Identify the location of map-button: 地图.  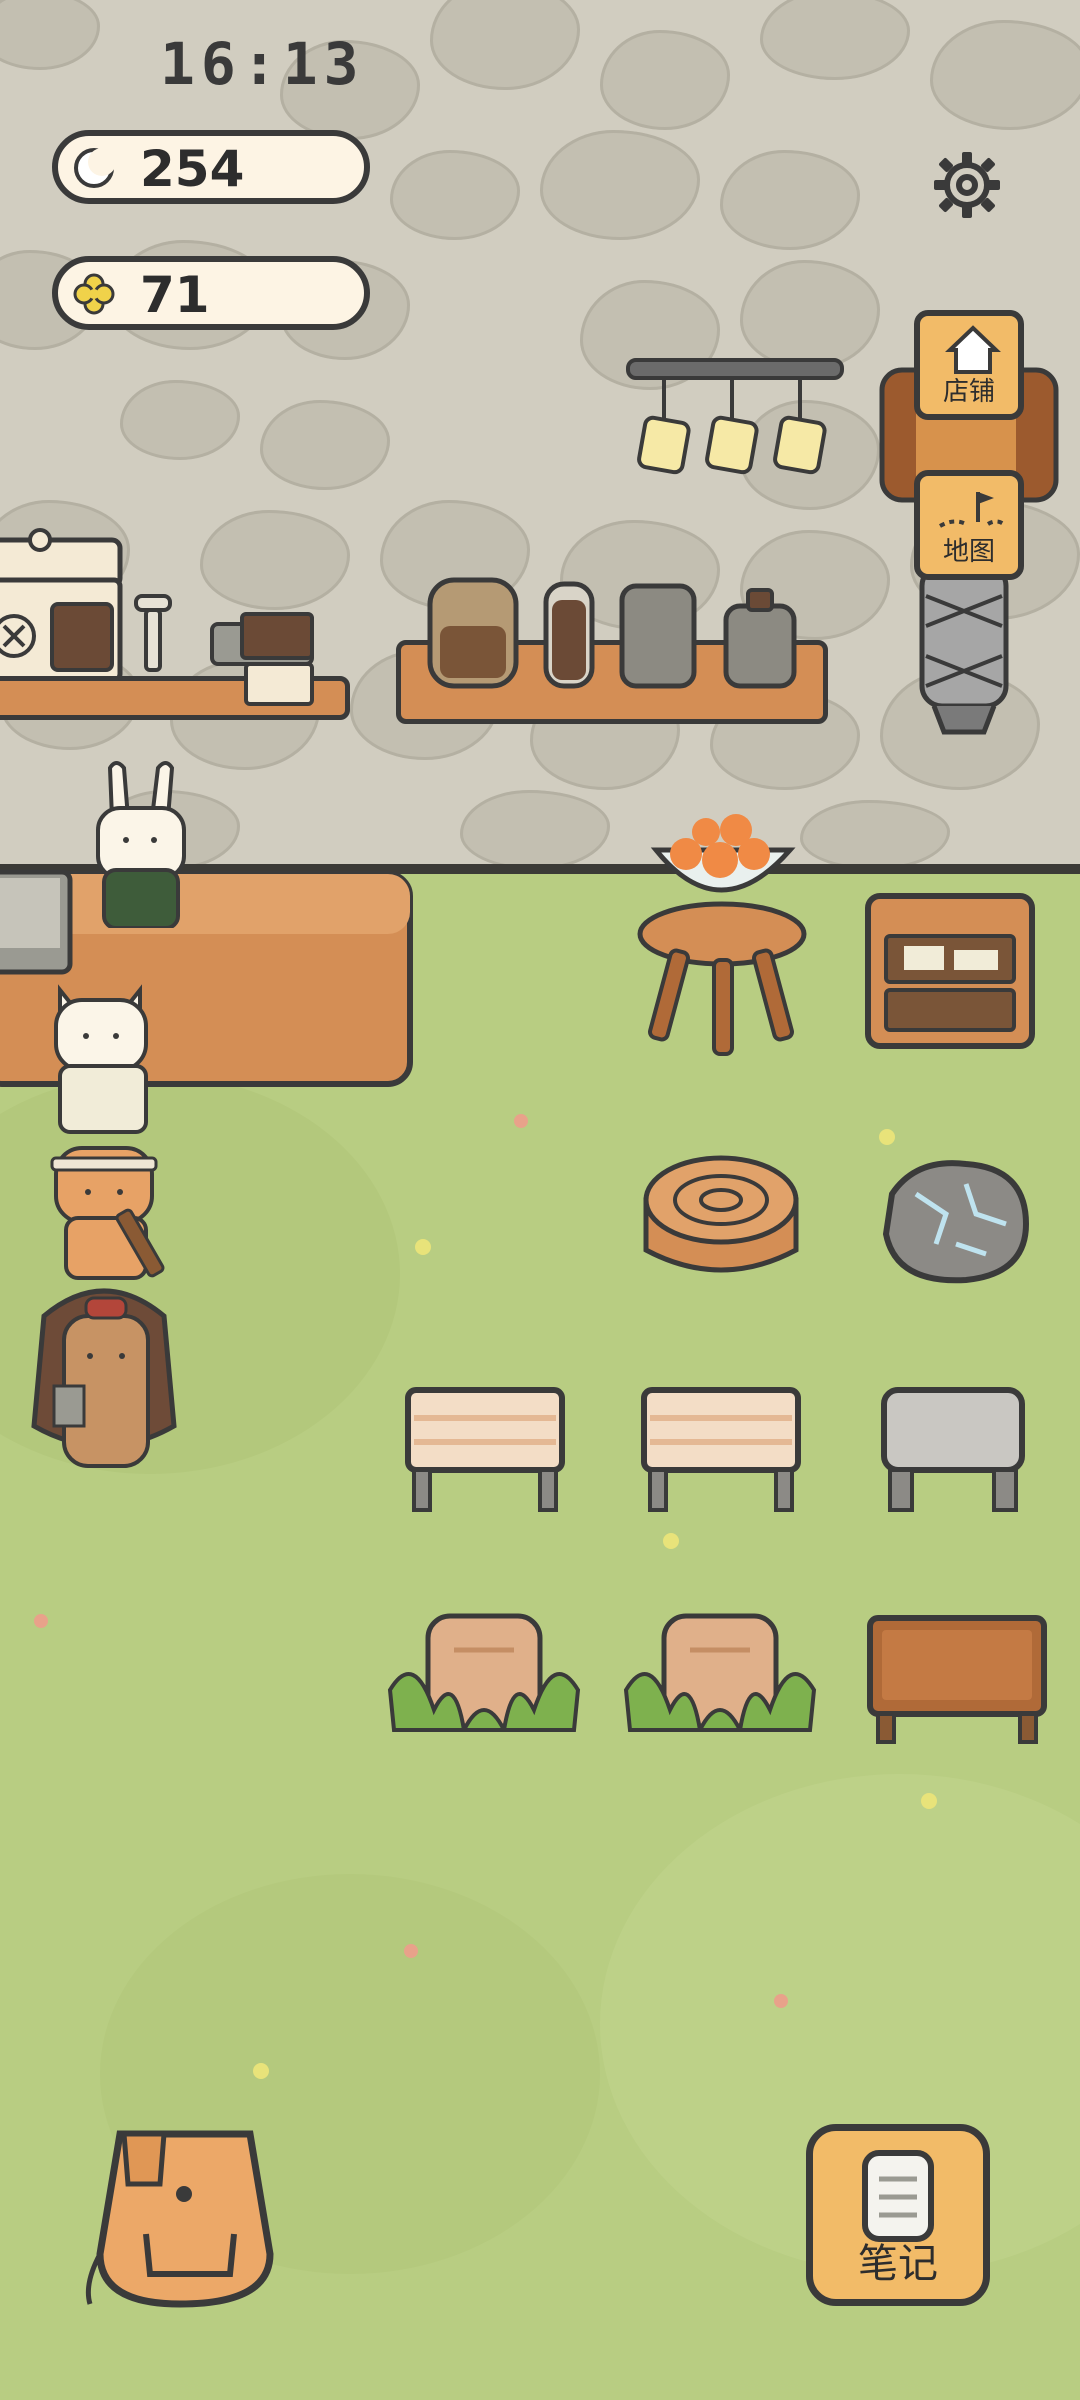
(969, 525).